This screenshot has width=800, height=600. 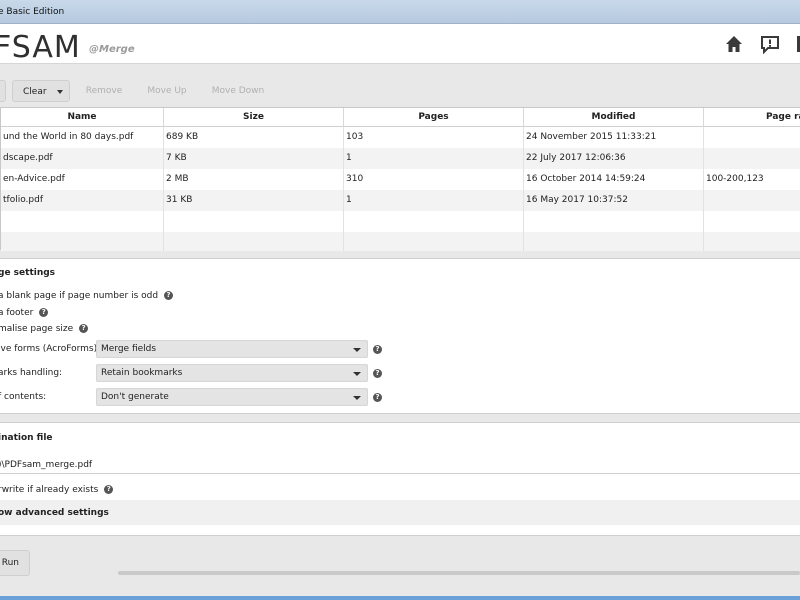 I want to click on table-row: dscape.pdf 7 KB 1 22 July 2017 12:06:36, so click(x=400, y=158).